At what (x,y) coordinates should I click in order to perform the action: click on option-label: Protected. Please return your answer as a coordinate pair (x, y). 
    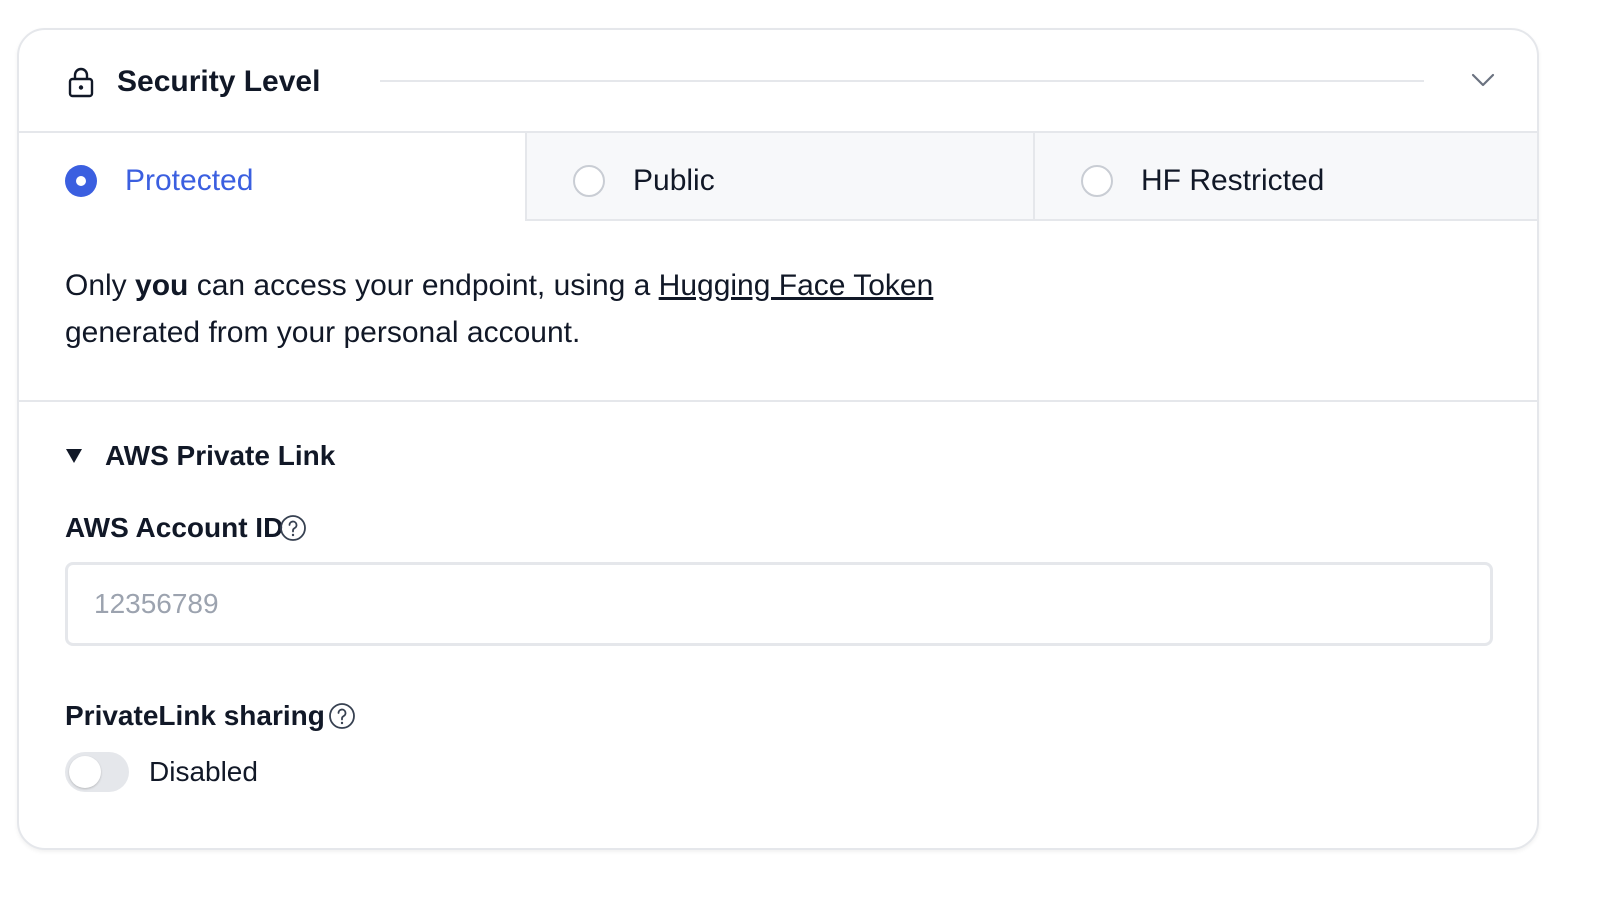
    Looking at the image, I should click on (189, 180).